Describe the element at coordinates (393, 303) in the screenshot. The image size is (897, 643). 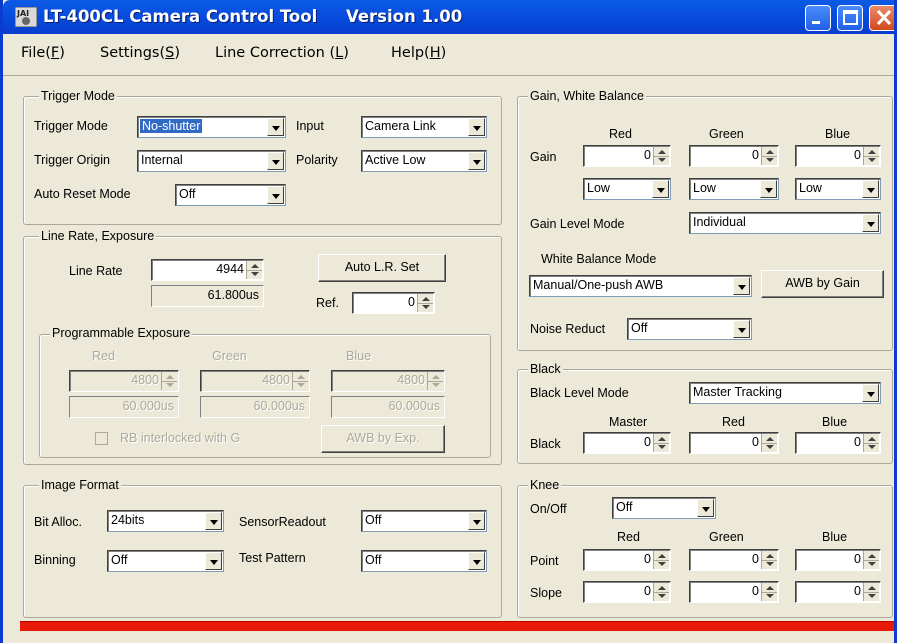
I see `ref-spinner: 0` at that location.